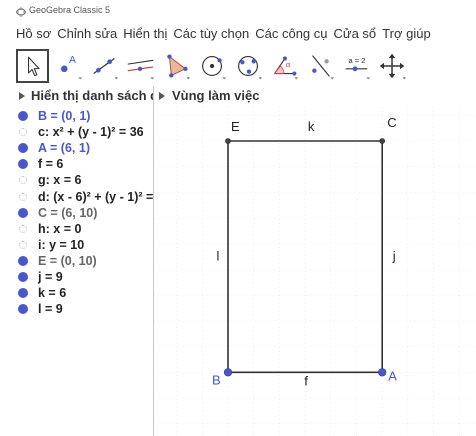 The height and width of the screenshot is (436, 476). Describe the element at coordinates (141, 69) in the screenshot. I see `perpendicular-line-icon` at that location.